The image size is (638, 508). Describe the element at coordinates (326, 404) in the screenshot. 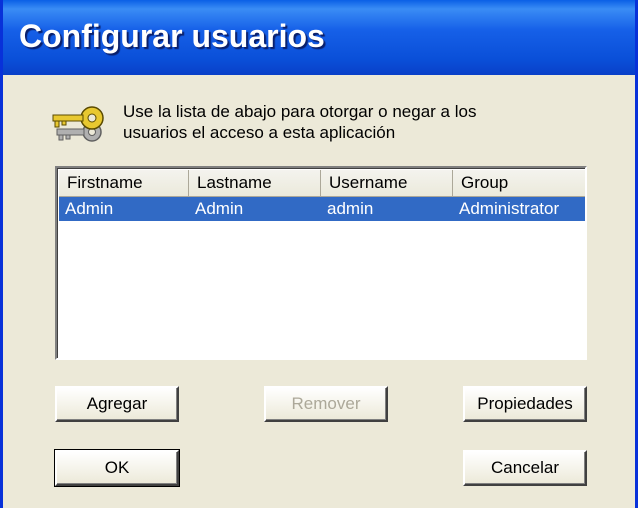

I see `remove-button: Remover` at that location.